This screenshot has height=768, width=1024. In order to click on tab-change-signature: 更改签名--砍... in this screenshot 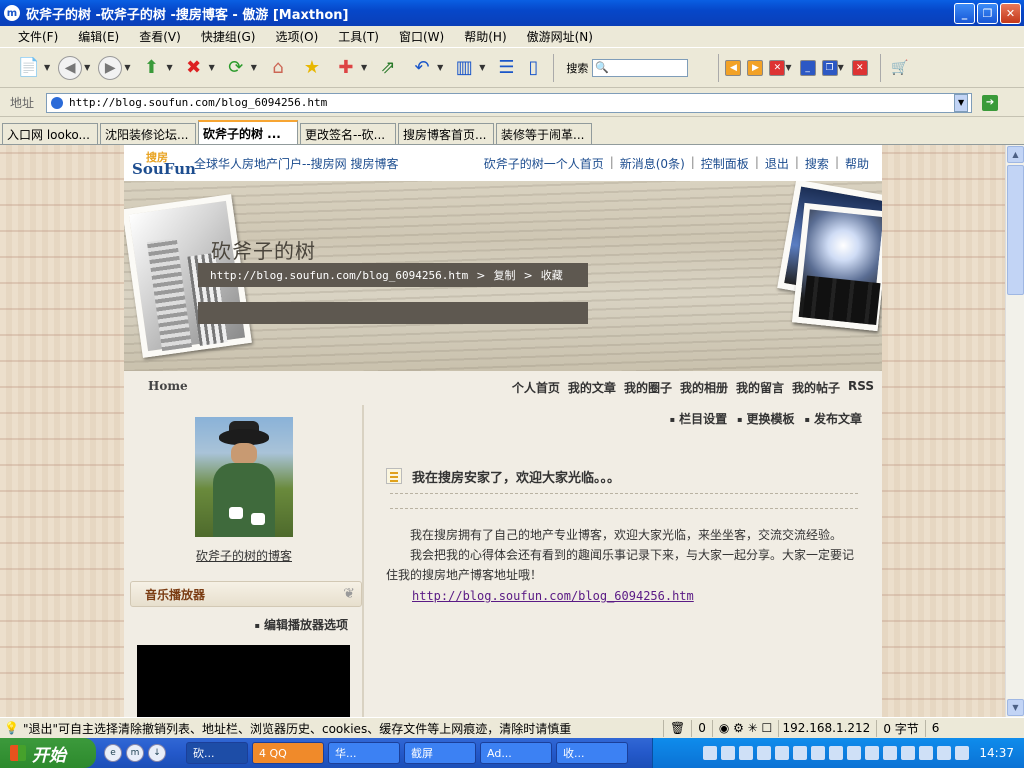, I will do `click(348, 133)`.